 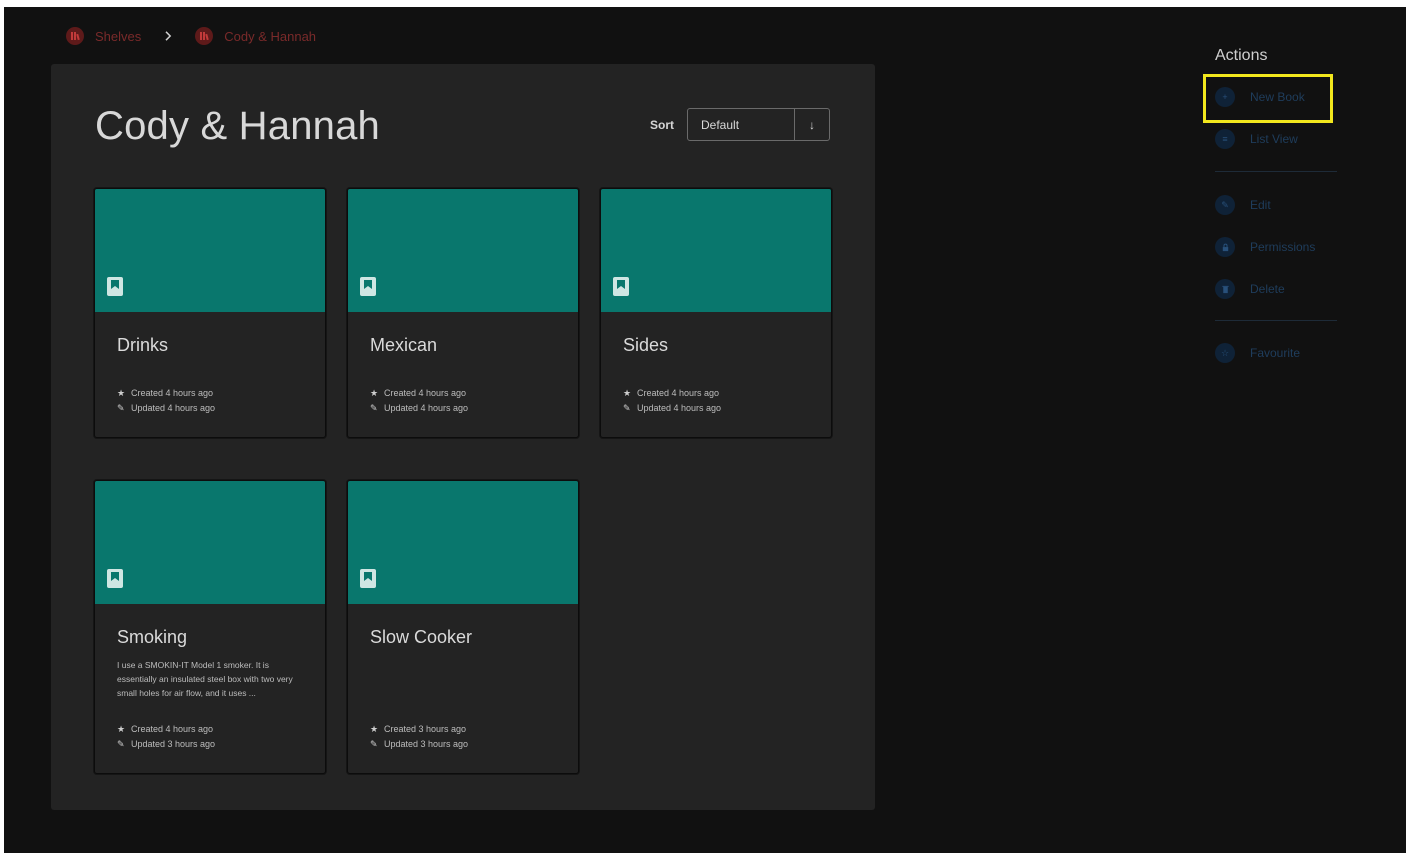 What do you see at coordinates (1225, 289) in the screenshot?
I see `trash-icon` at bounding box center [1225, 289].